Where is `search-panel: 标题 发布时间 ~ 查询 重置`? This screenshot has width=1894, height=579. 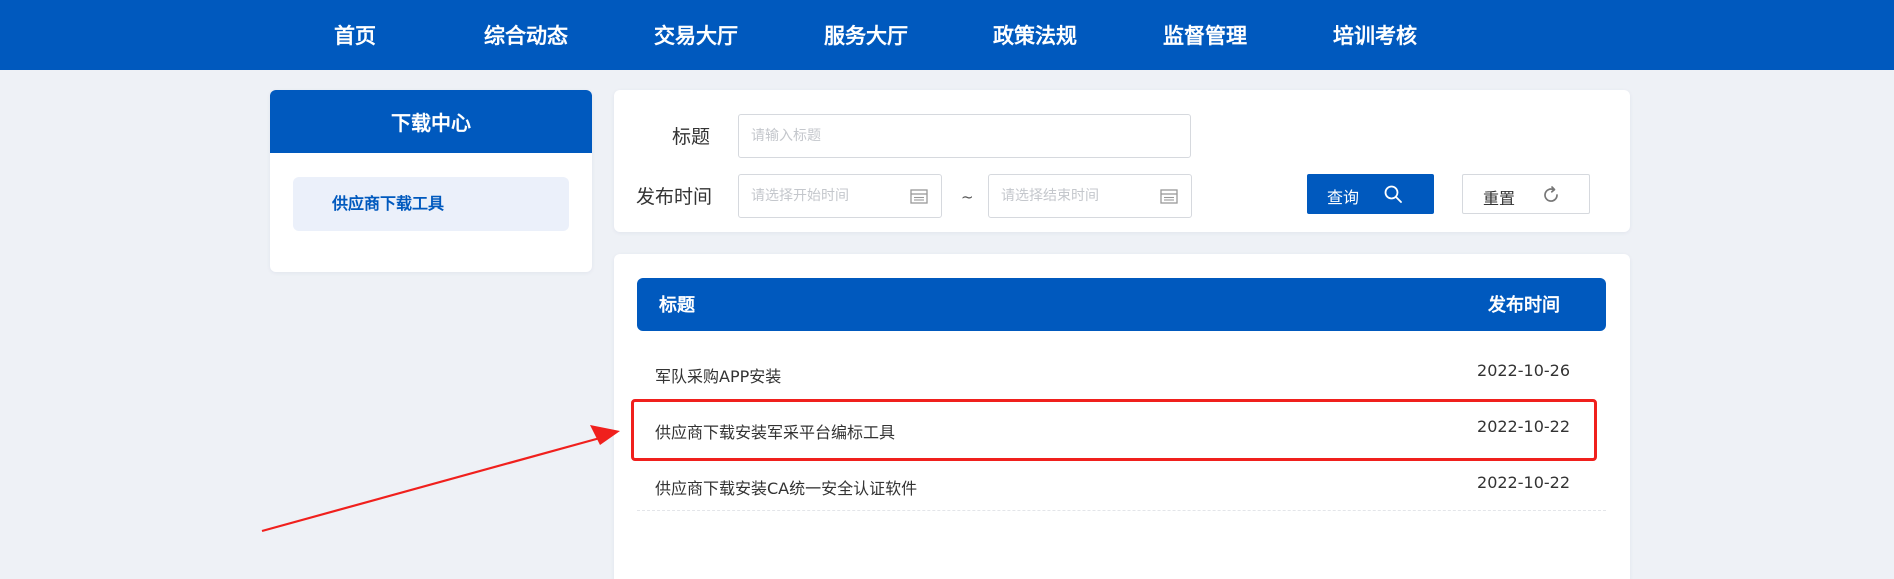 search-panel: 标题 发布时间 ~ 查询 重置 is located at coordinates (1122, 161).